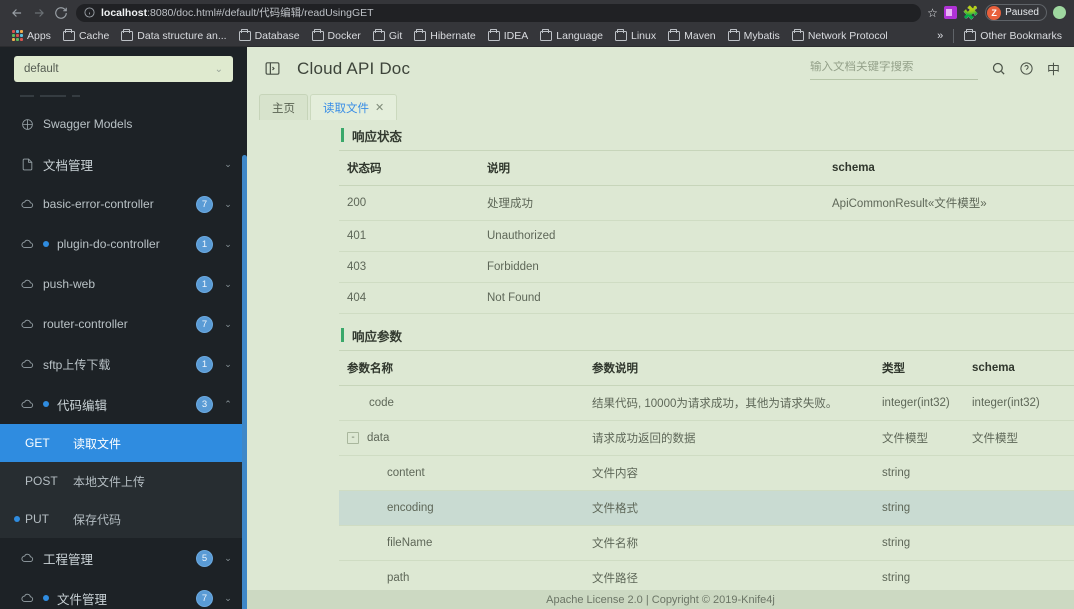 This screenshot has width=1074, height=609. Describe the element at coordinates (272, 69) in the screenshot. I see `collapse-menu-icon` at that location.